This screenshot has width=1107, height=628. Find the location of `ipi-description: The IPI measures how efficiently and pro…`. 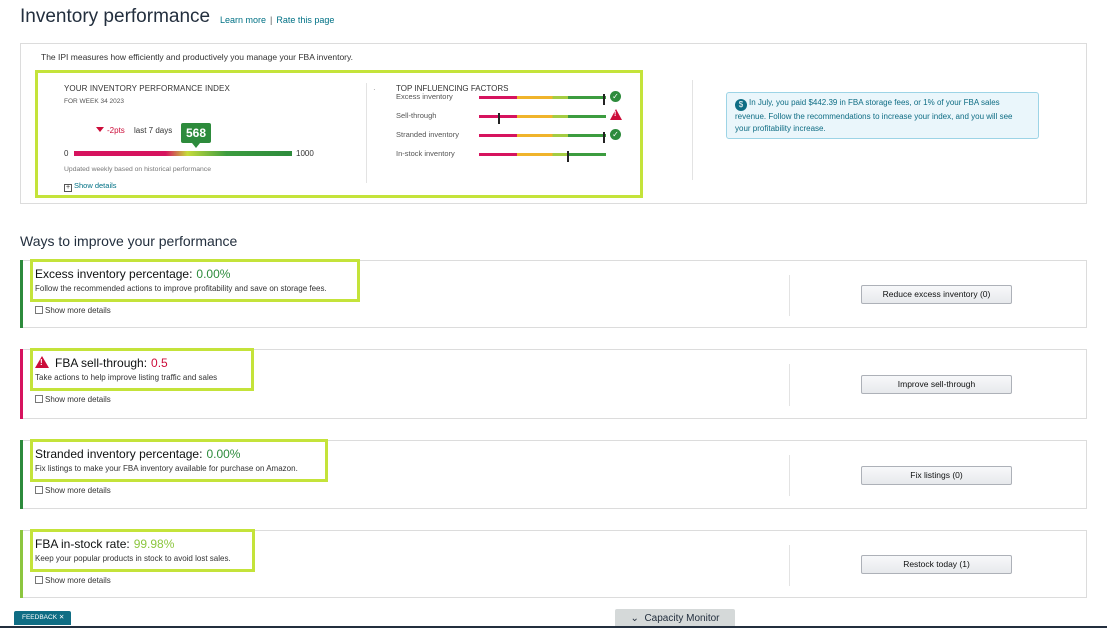

ipi-description: The IPI measures how efficiently and pro… is located at coordinates (197, 57).